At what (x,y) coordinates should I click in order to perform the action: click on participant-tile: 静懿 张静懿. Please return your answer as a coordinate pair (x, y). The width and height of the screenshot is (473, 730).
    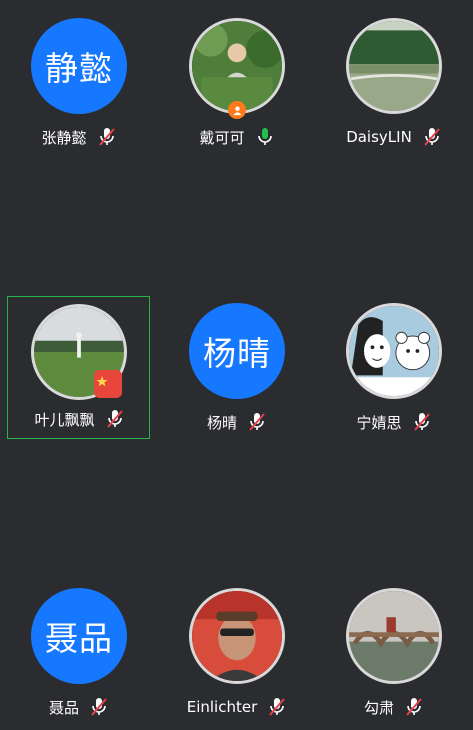
    Looking at the image, I should click on (79, 80).